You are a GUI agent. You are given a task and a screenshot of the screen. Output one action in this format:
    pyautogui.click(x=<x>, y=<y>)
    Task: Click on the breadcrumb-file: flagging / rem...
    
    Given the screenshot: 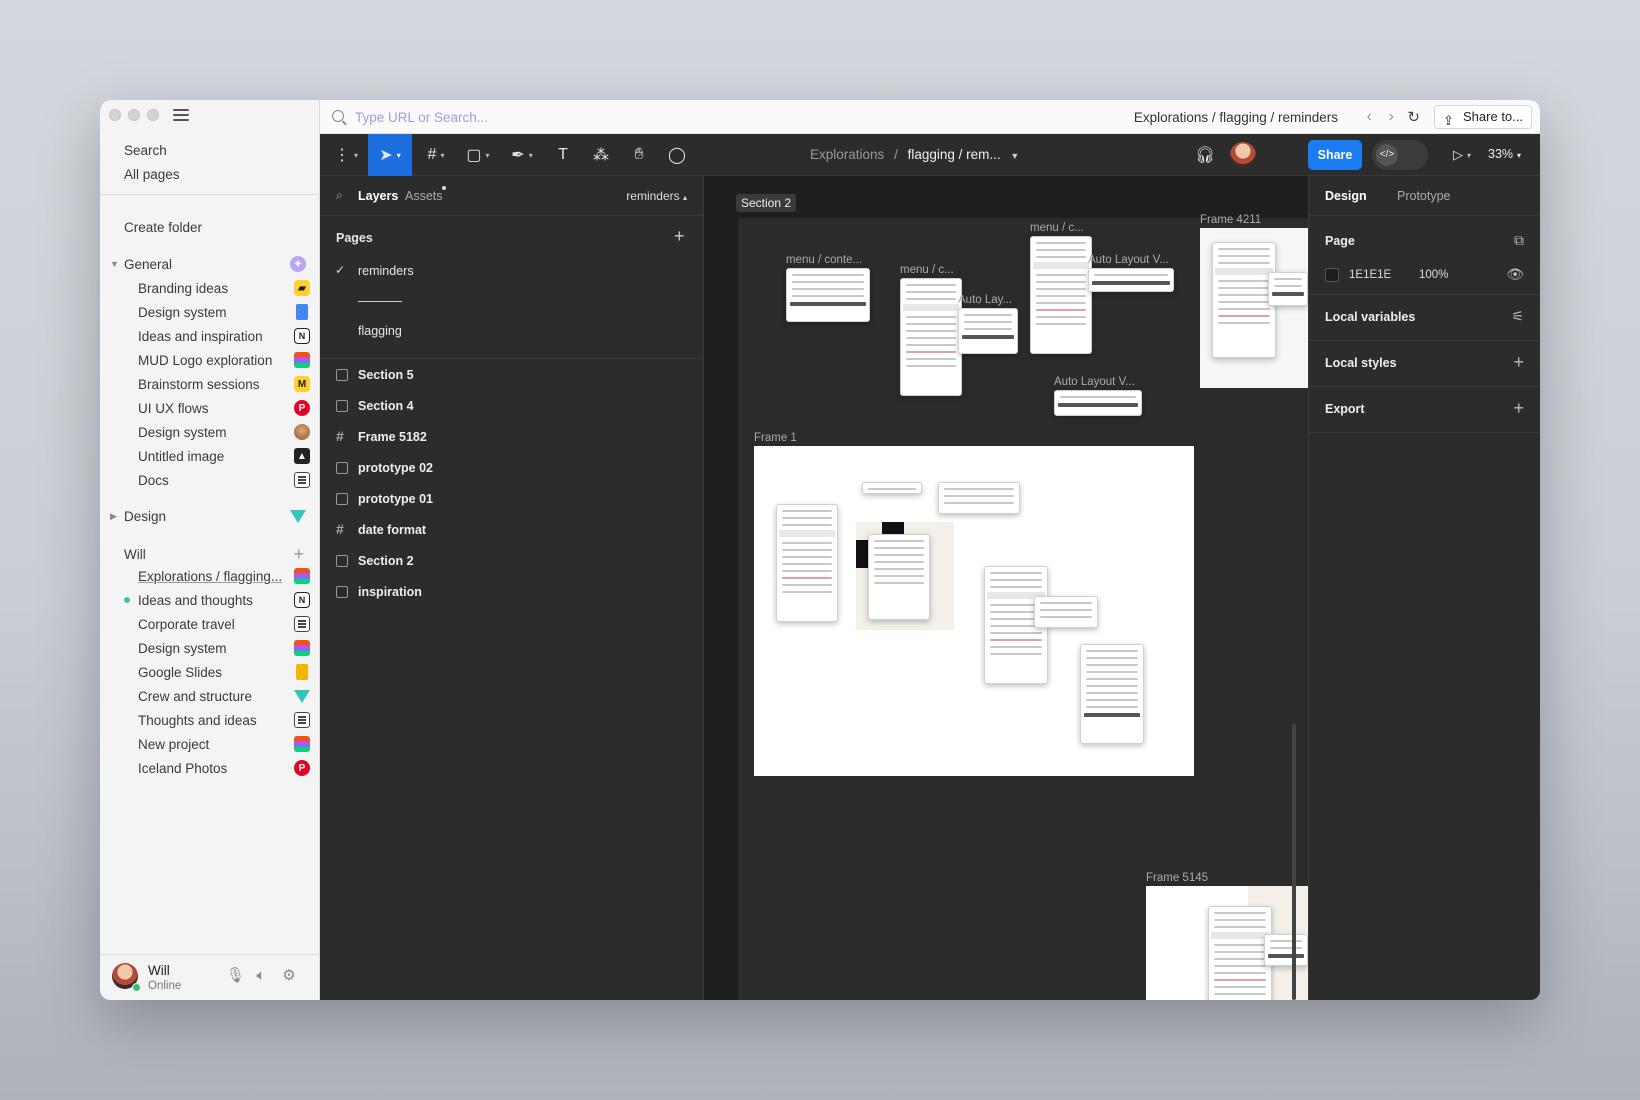 What is the action you would take?
    pyautogui.click(x=954, y=154)
    